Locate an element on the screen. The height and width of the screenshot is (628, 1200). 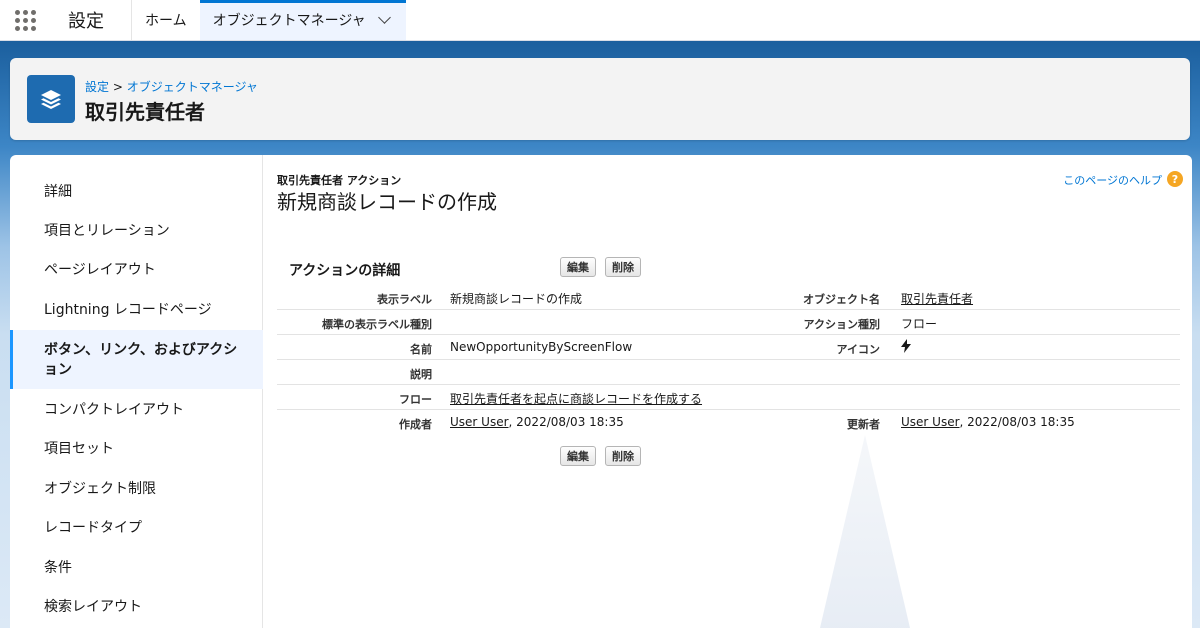
background-watermark is located at coordinates (865, 531).